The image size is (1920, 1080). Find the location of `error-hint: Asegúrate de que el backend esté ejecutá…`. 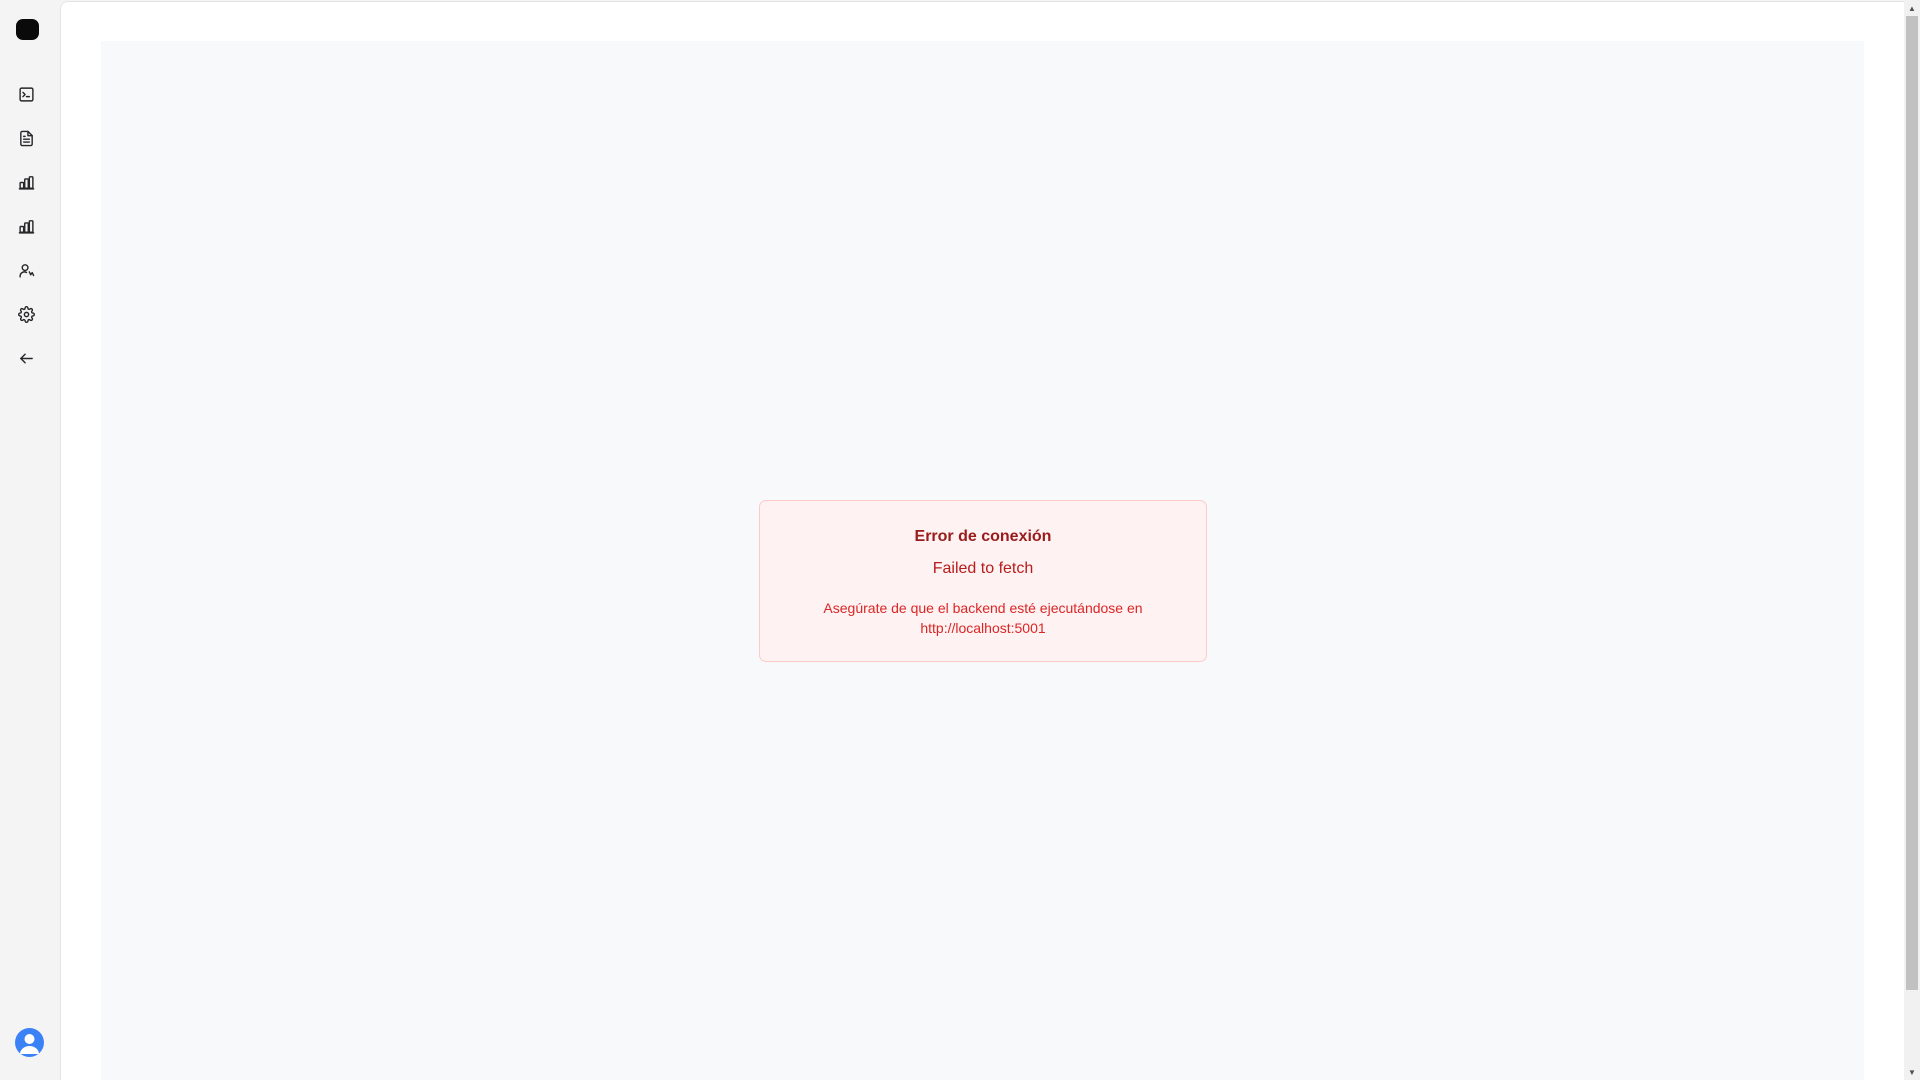

error-hint: Asegúrate de que el backend esté ejecutá… is located at coordinates (983, 618).